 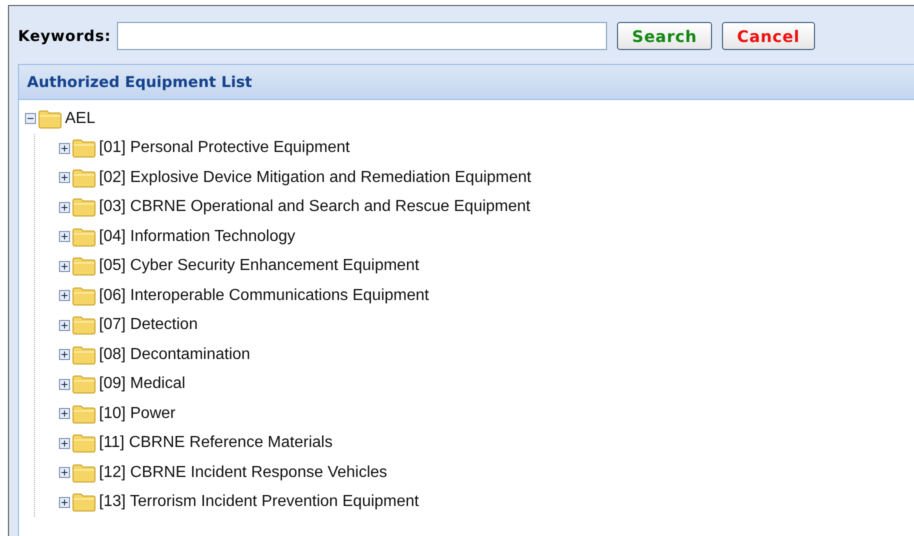 I want to click on tree-node-label: [12] CBRNE Incident Response Vehicles, so click(x=243, y=473).